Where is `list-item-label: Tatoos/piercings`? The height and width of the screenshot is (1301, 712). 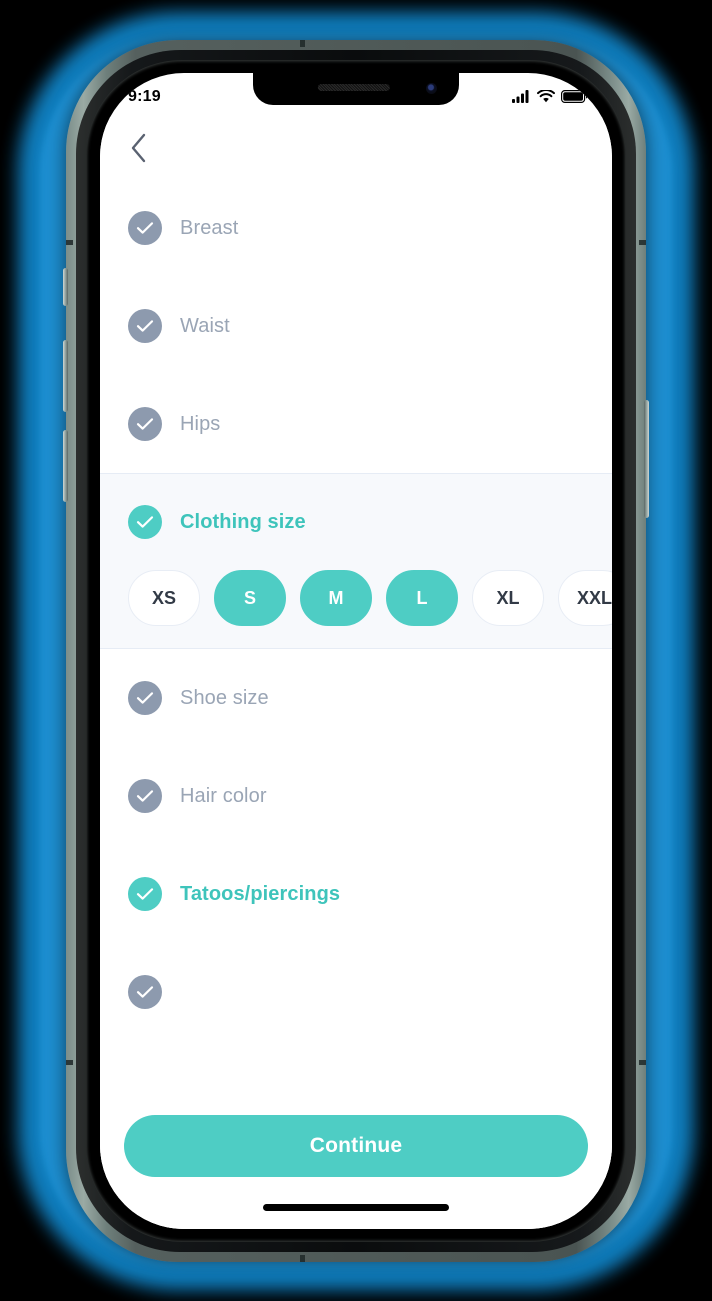 list-item-label: Tatoos/piercings is located at coordinates (260, 893).